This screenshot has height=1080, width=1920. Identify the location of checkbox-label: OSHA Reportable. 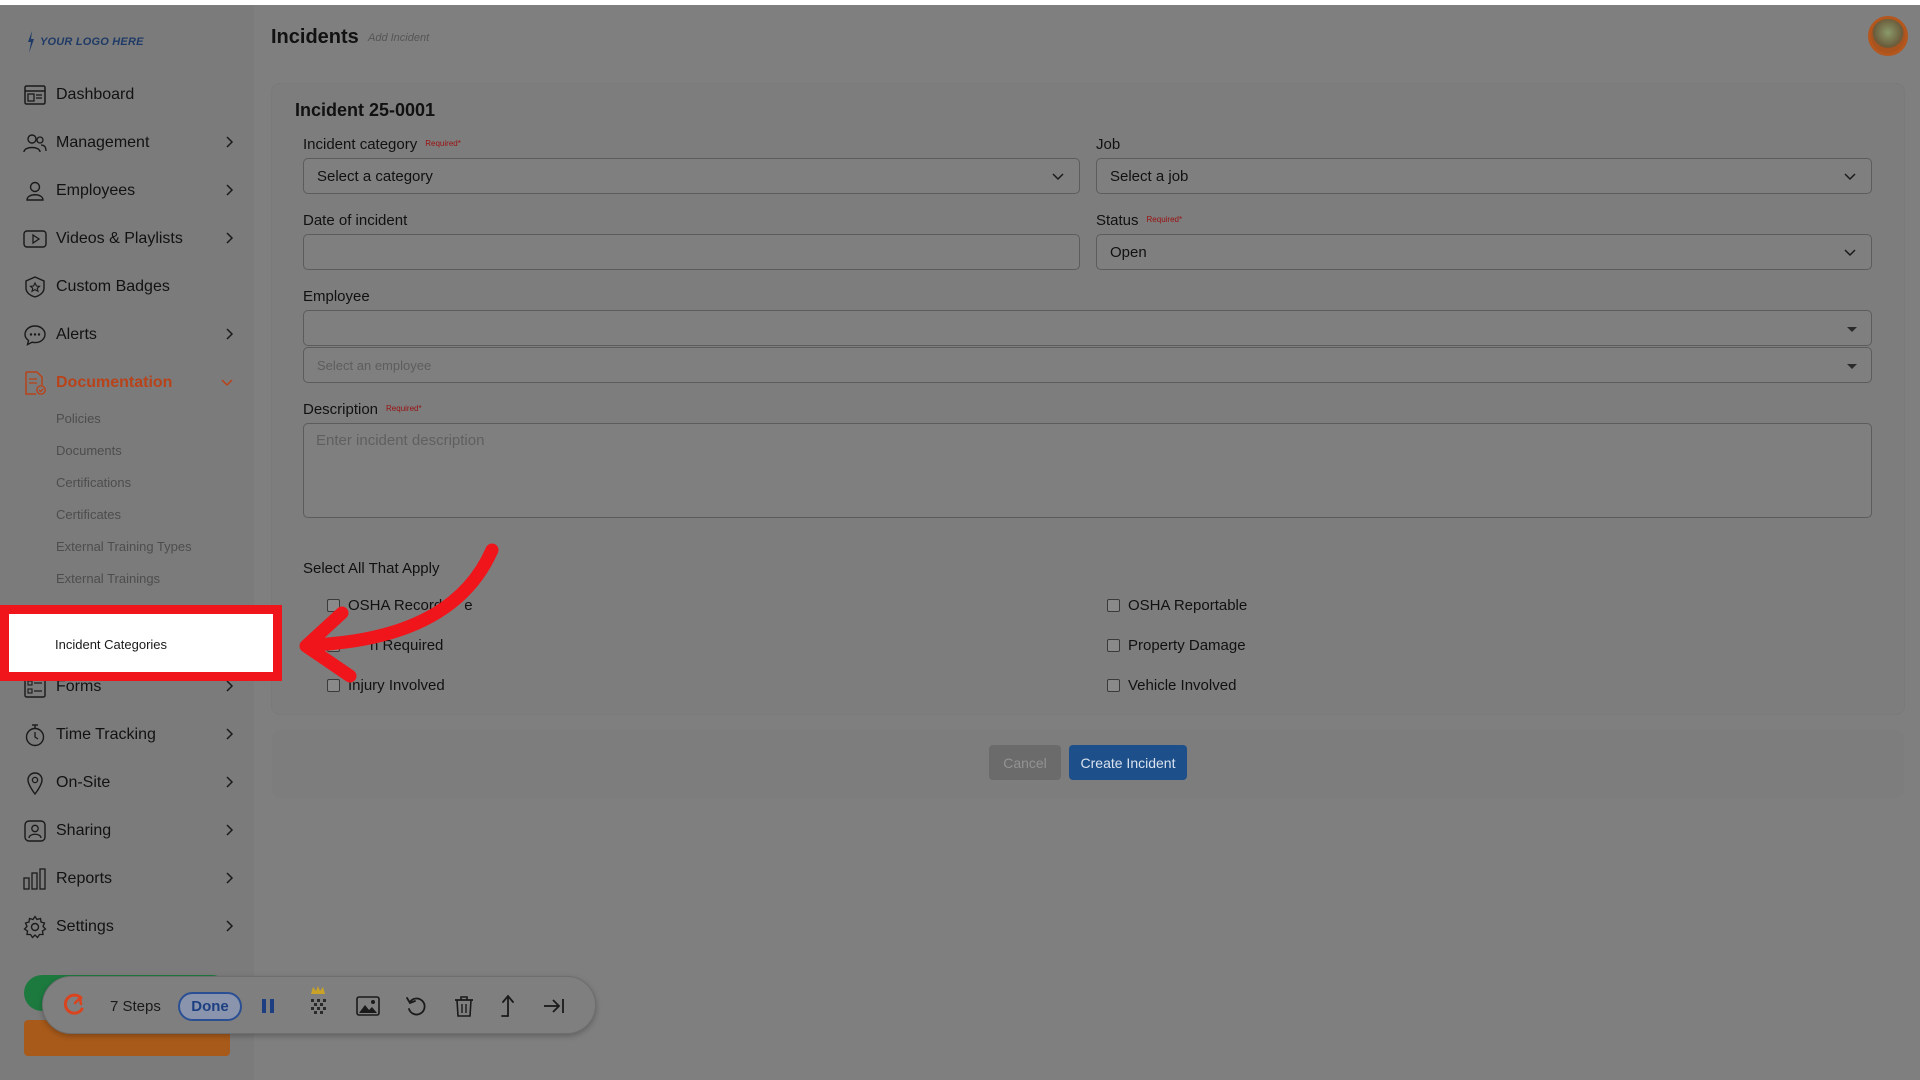
(1188, 605).